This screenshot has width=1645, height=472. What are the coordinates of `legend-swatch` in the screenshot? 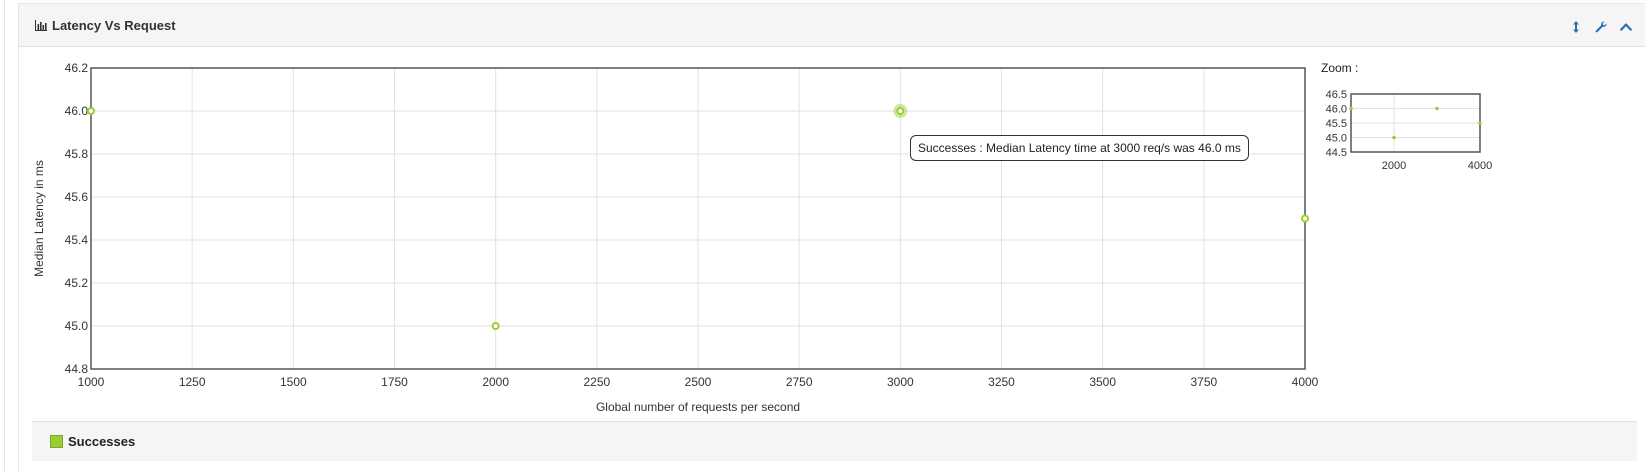 It's located at (56, 441).